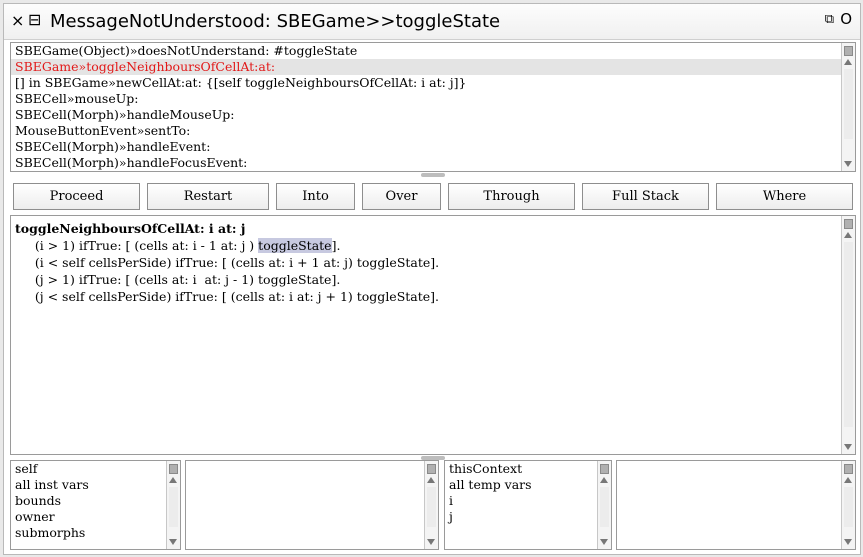  What do you see at coordinates (76, 196) in the screenshot?
I see `proceed-button: Proceed` at bounding box center [76, 196].